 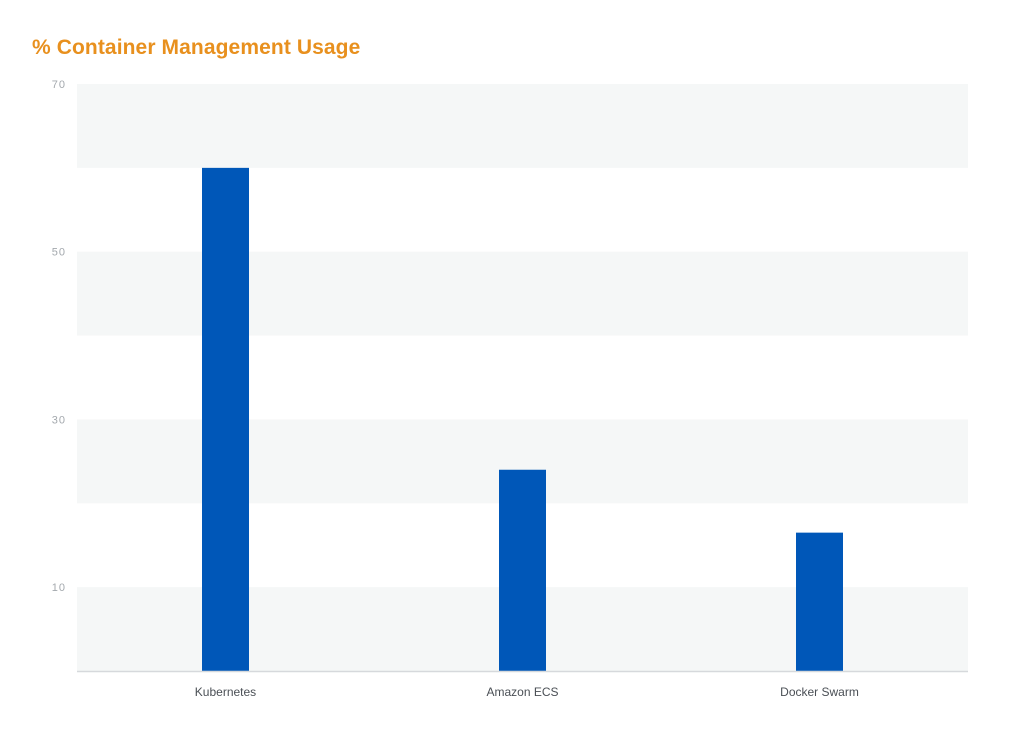 I want to click on grid-band, so click(x=522, y=126).